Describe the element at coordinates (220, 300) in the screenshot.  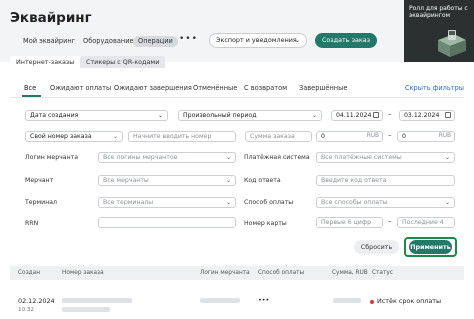
I see `merchant-login-redacted` at that location.